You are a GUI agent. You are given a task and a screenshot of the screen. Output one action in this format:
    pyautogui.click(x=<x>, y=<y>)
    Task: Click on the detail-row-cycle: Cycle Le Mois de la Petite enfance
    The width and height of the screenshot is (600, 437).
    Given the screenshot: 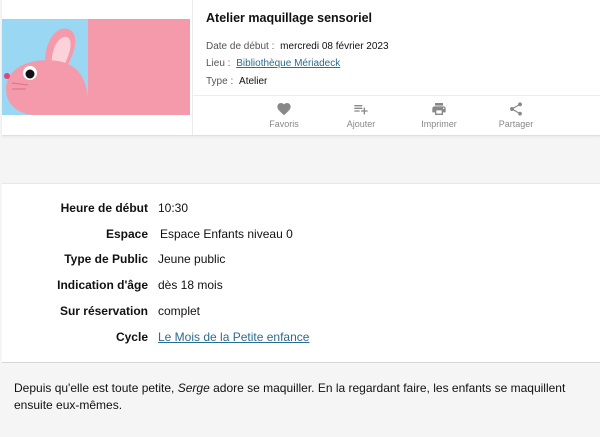 What is the action you would take?
    pyautogui.click(x=301, y=340)
    